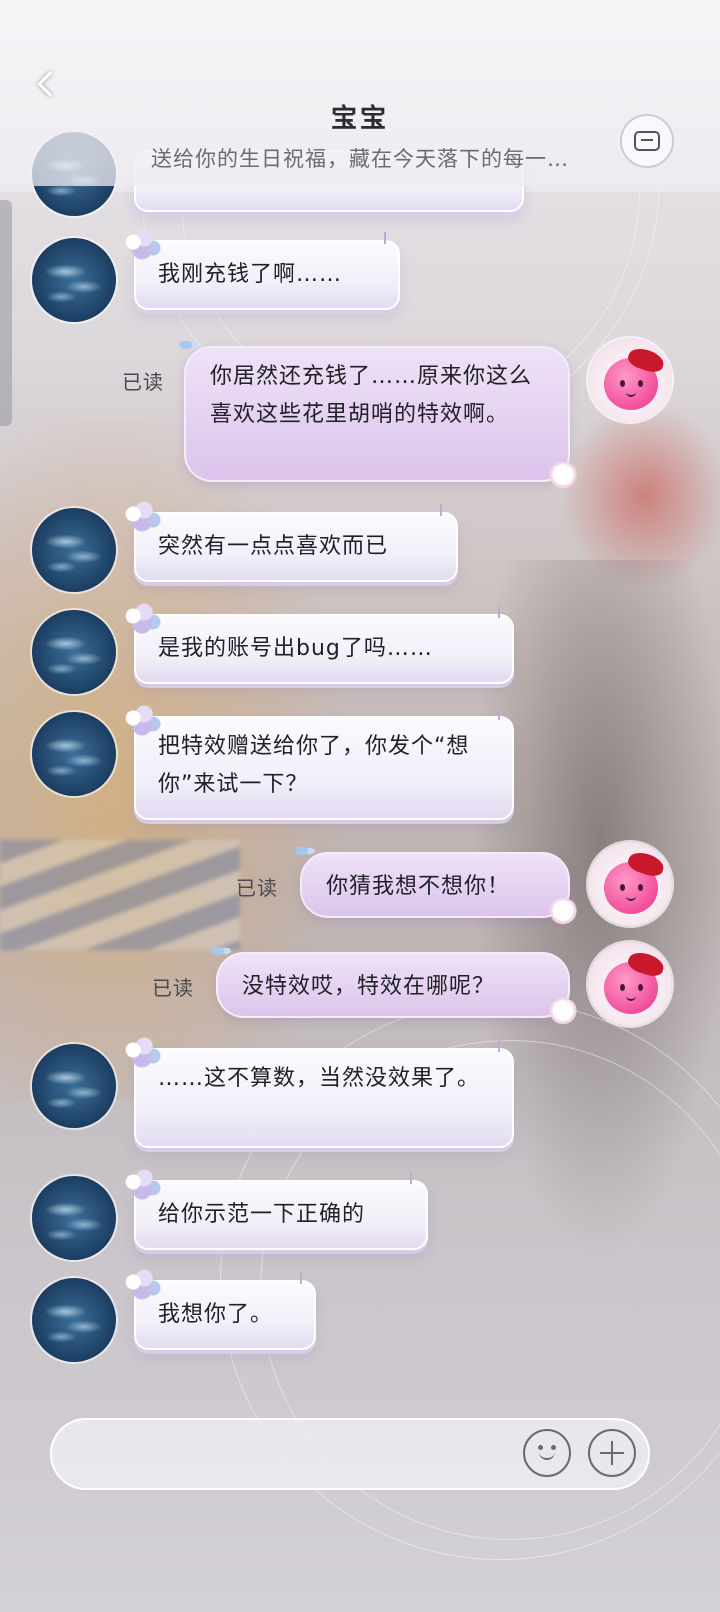  I want to click on chat-bubble-icon, so click(647, 141).